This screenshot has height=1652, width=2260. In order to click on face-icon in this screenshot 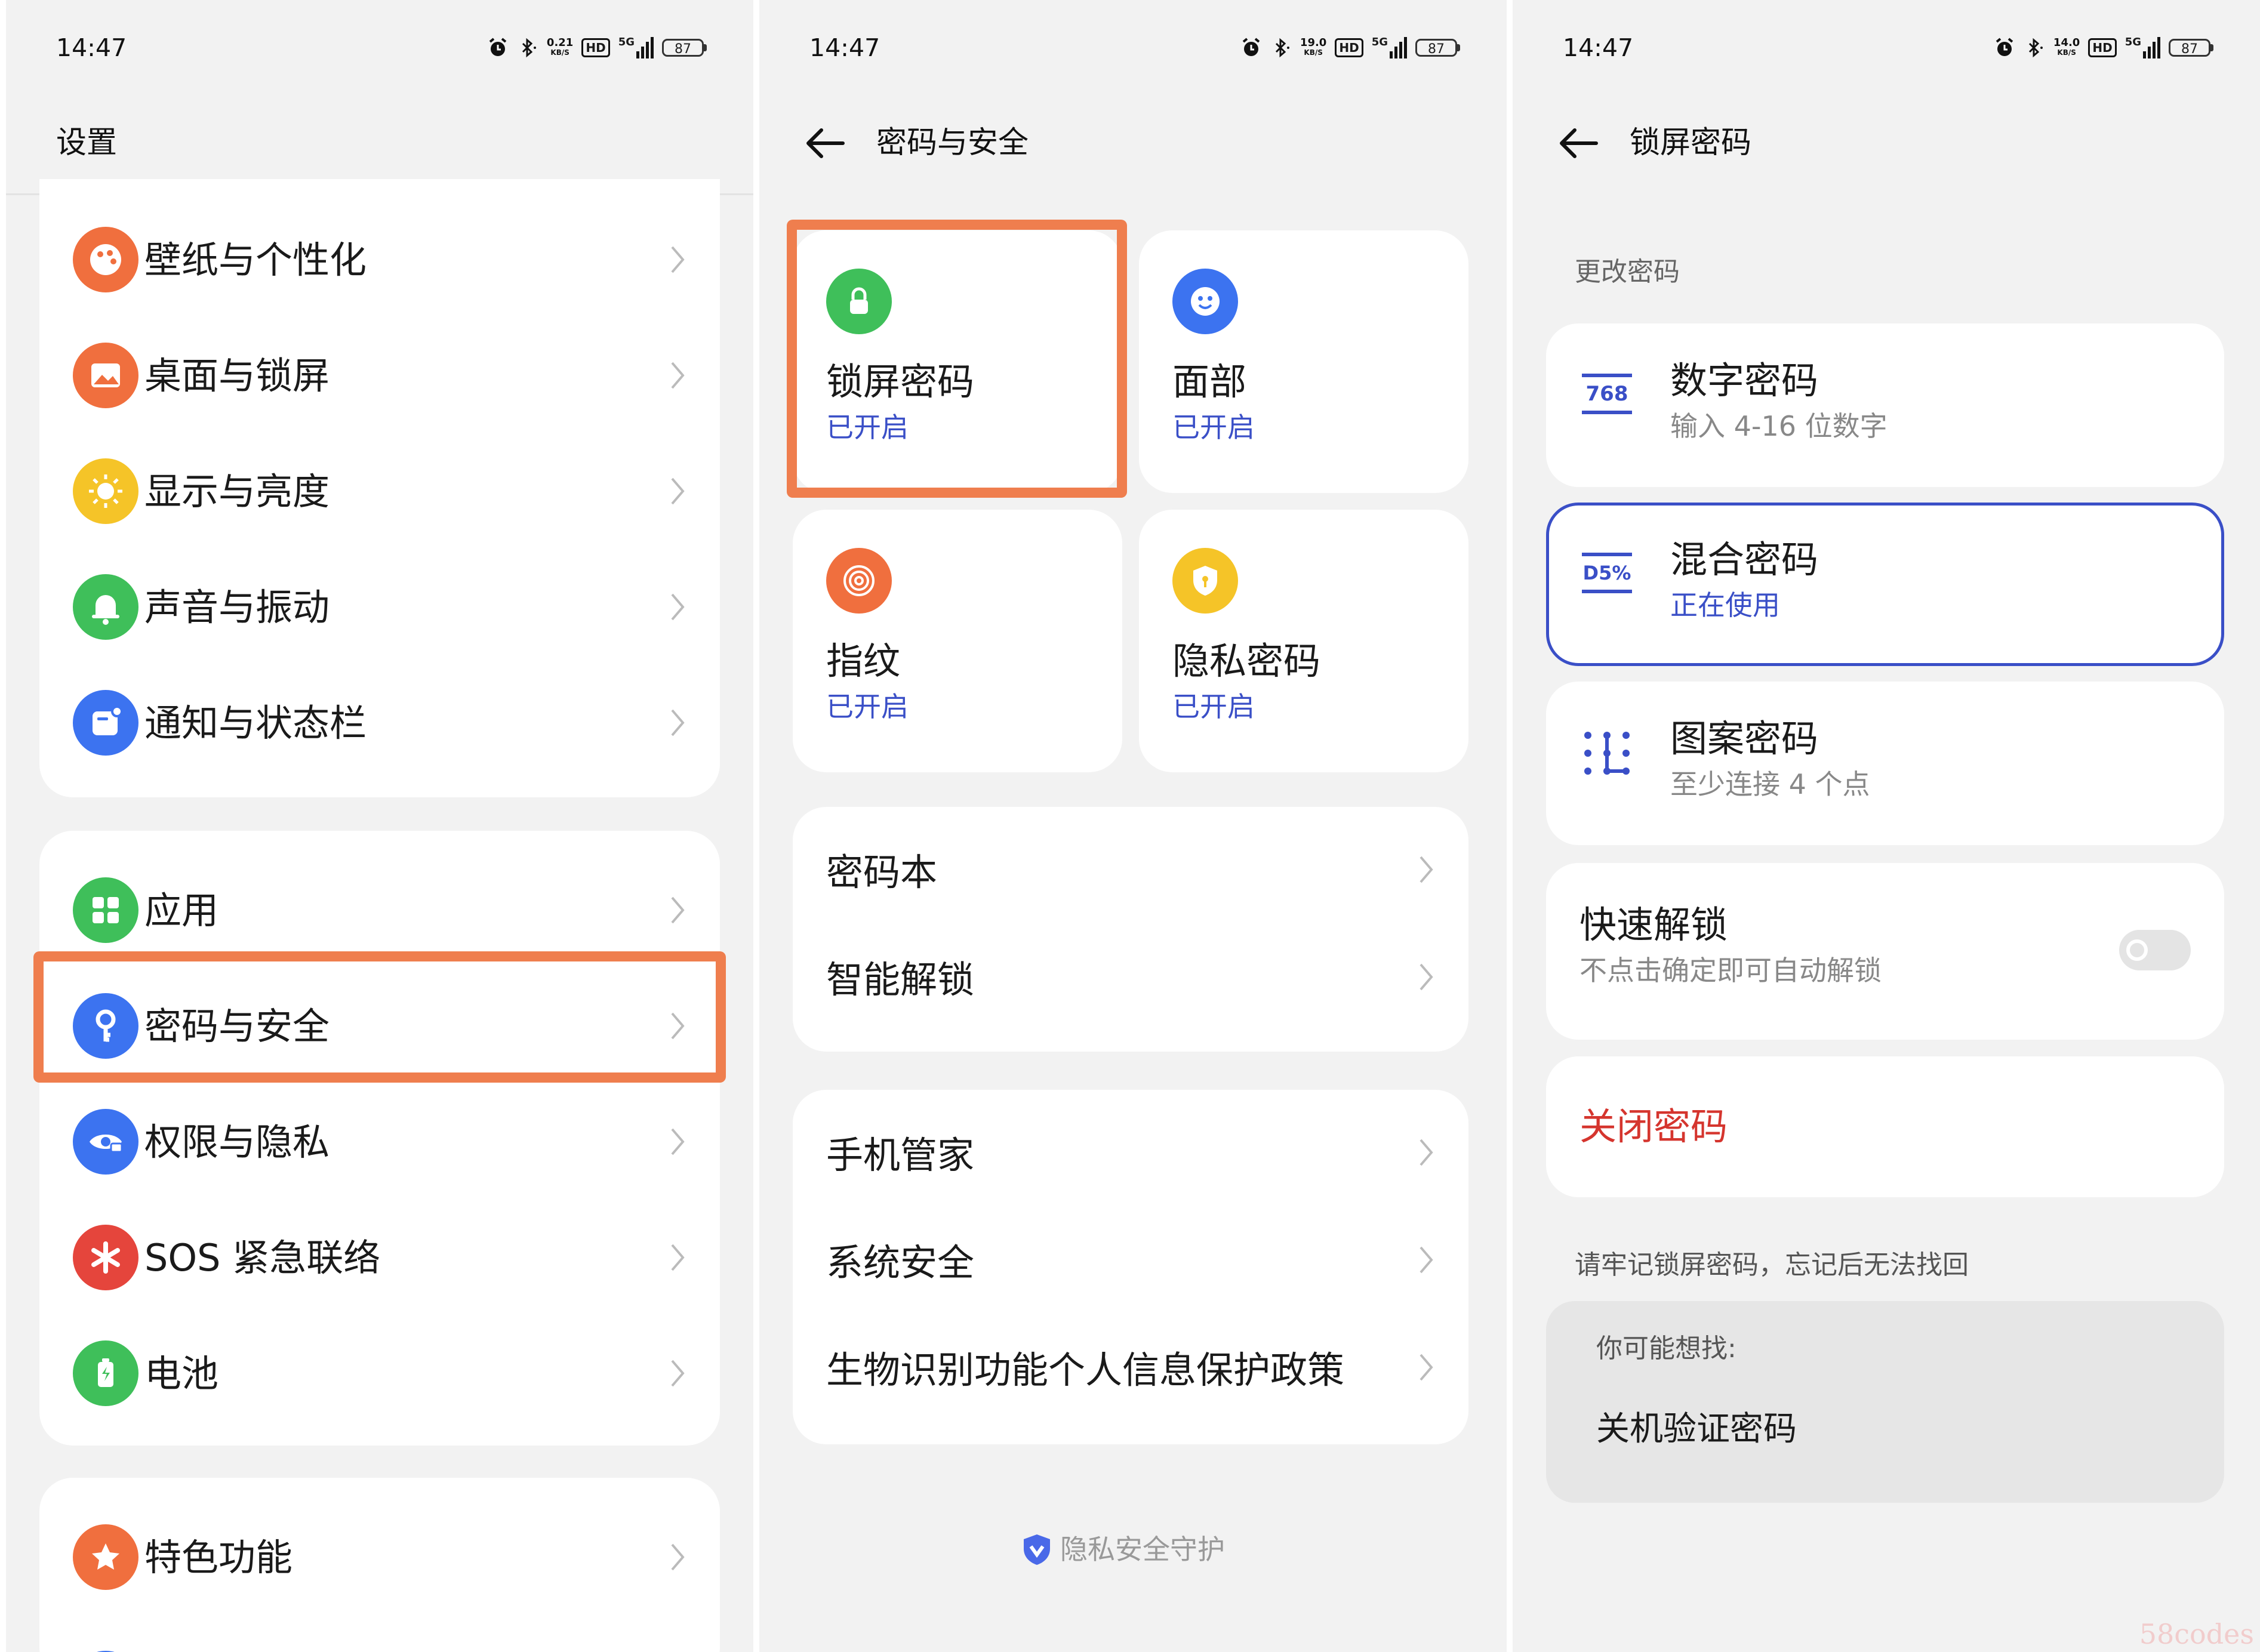, I will do `click(1205, 301)`.